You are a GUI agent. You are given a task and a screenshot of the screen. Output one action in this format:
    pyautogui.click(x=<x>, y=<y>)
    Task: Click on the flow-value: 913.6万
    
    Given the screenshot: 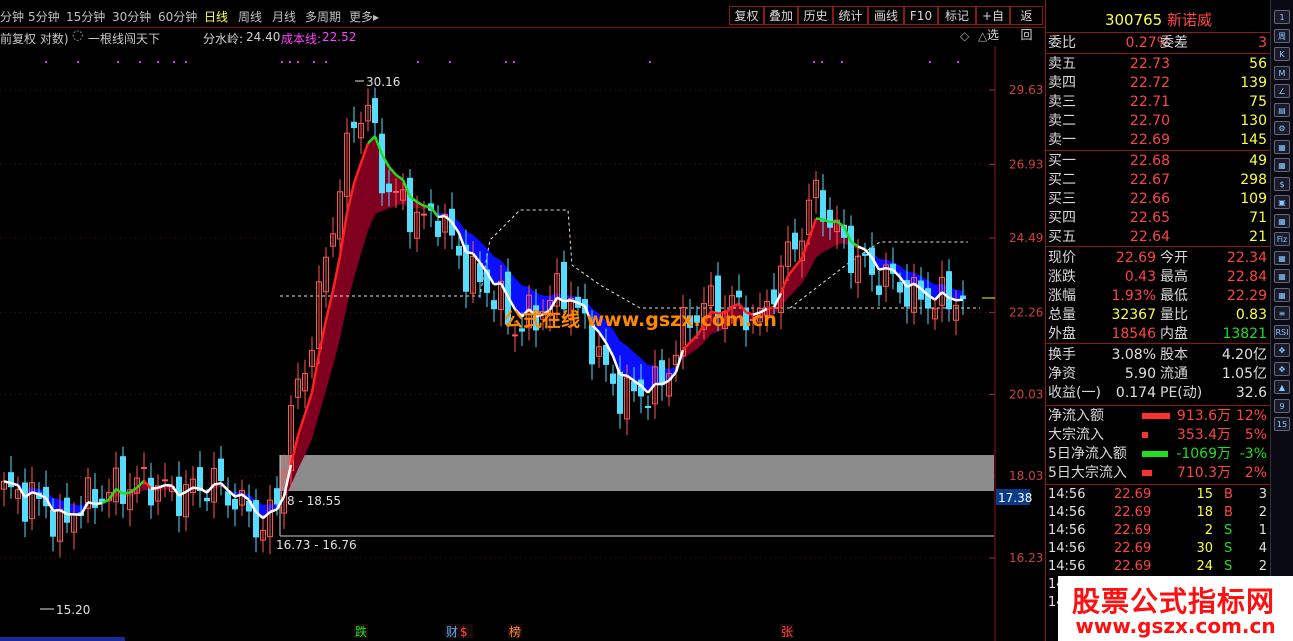 What is the action you would take?
    pyautogui.click(x=1203, y=416)
    